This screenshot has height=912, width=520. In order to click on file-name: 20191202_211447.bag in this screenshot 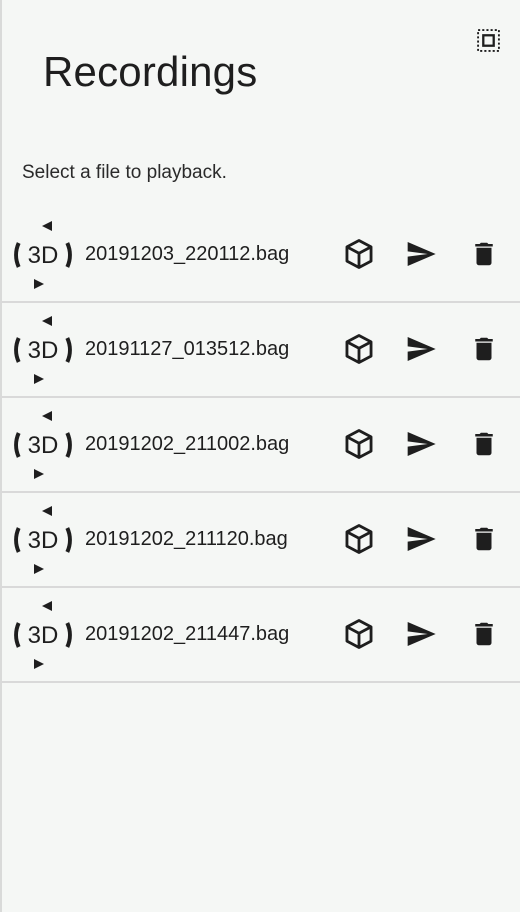, I will do `click(187, 634)`.